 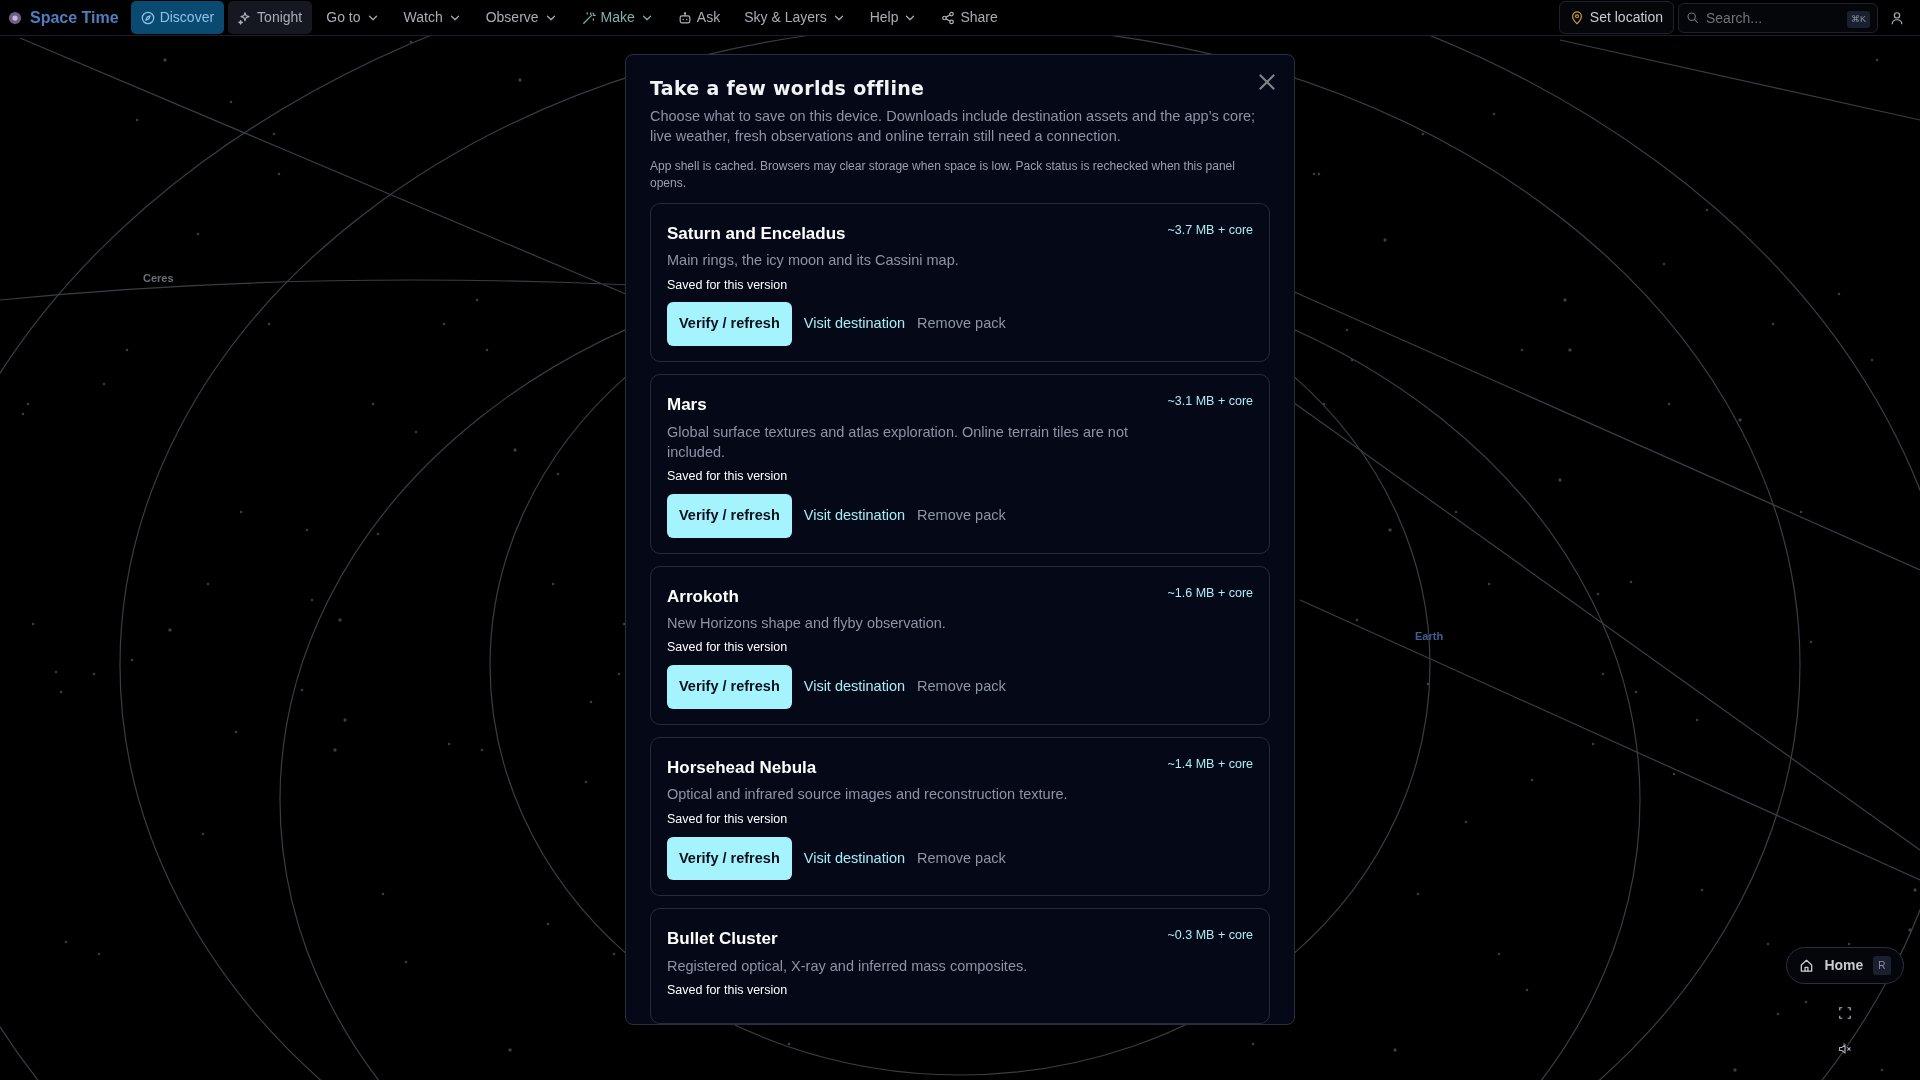 What do you see at coordinates (1429, 636) in the screenshot?
I see `planet-label: Earth` at bounding box center [1429, 636].